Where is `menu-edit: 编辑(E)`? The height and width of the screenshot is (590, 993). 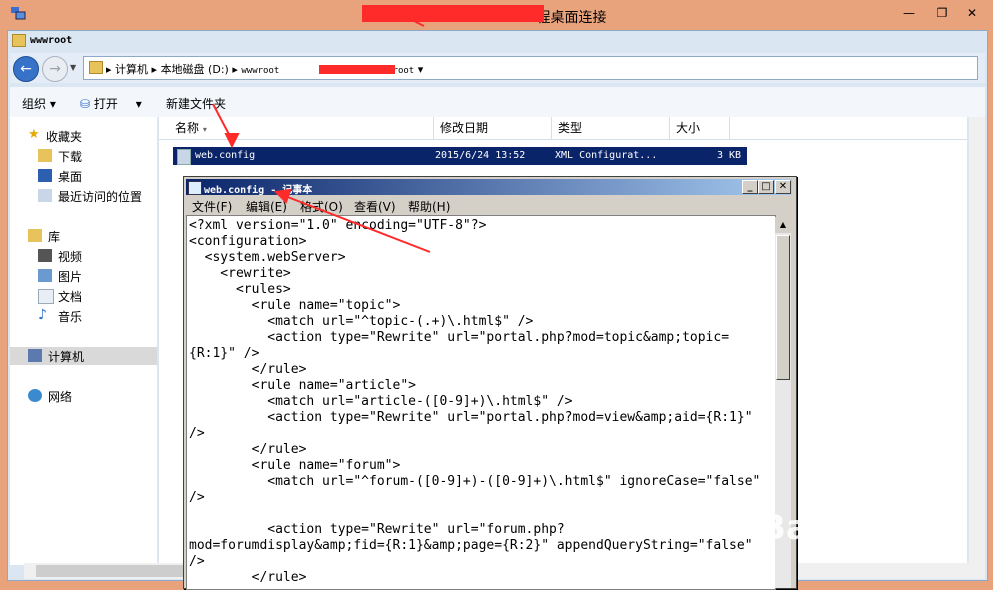 menu-edit: 编辑(E) is located at coordinates (266, 206).